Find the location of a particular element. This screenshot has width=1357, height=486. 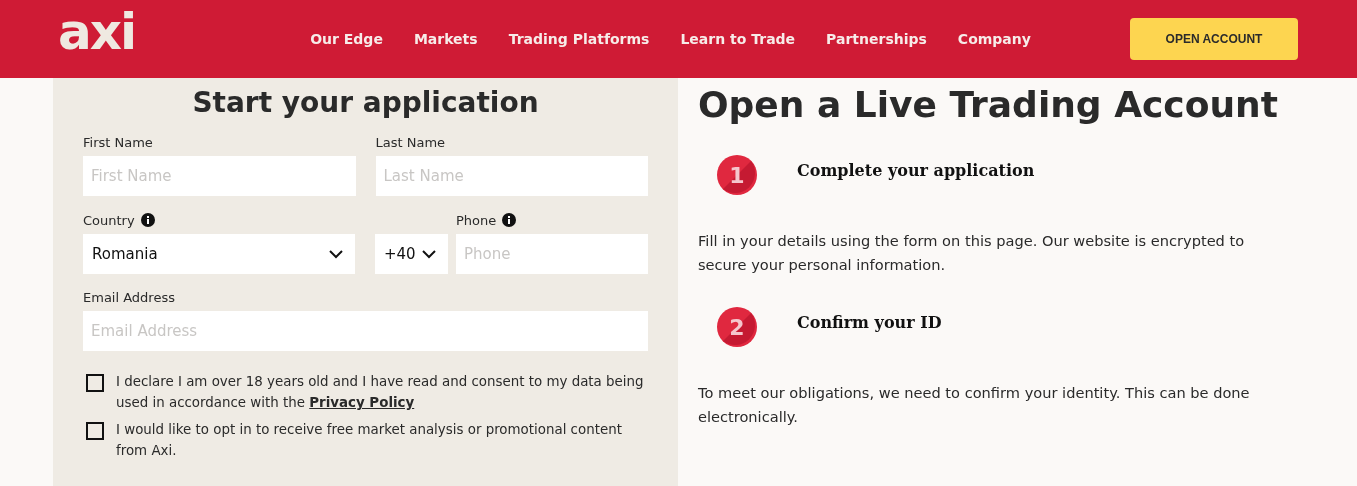

field-label: First Name is located at coordinates (118, 142).